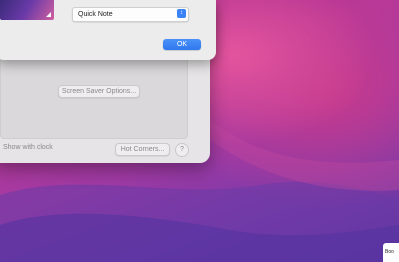 The image size is (399, 262). I want to click on show-with-clock-label: Show with clock, so click(28, 147).